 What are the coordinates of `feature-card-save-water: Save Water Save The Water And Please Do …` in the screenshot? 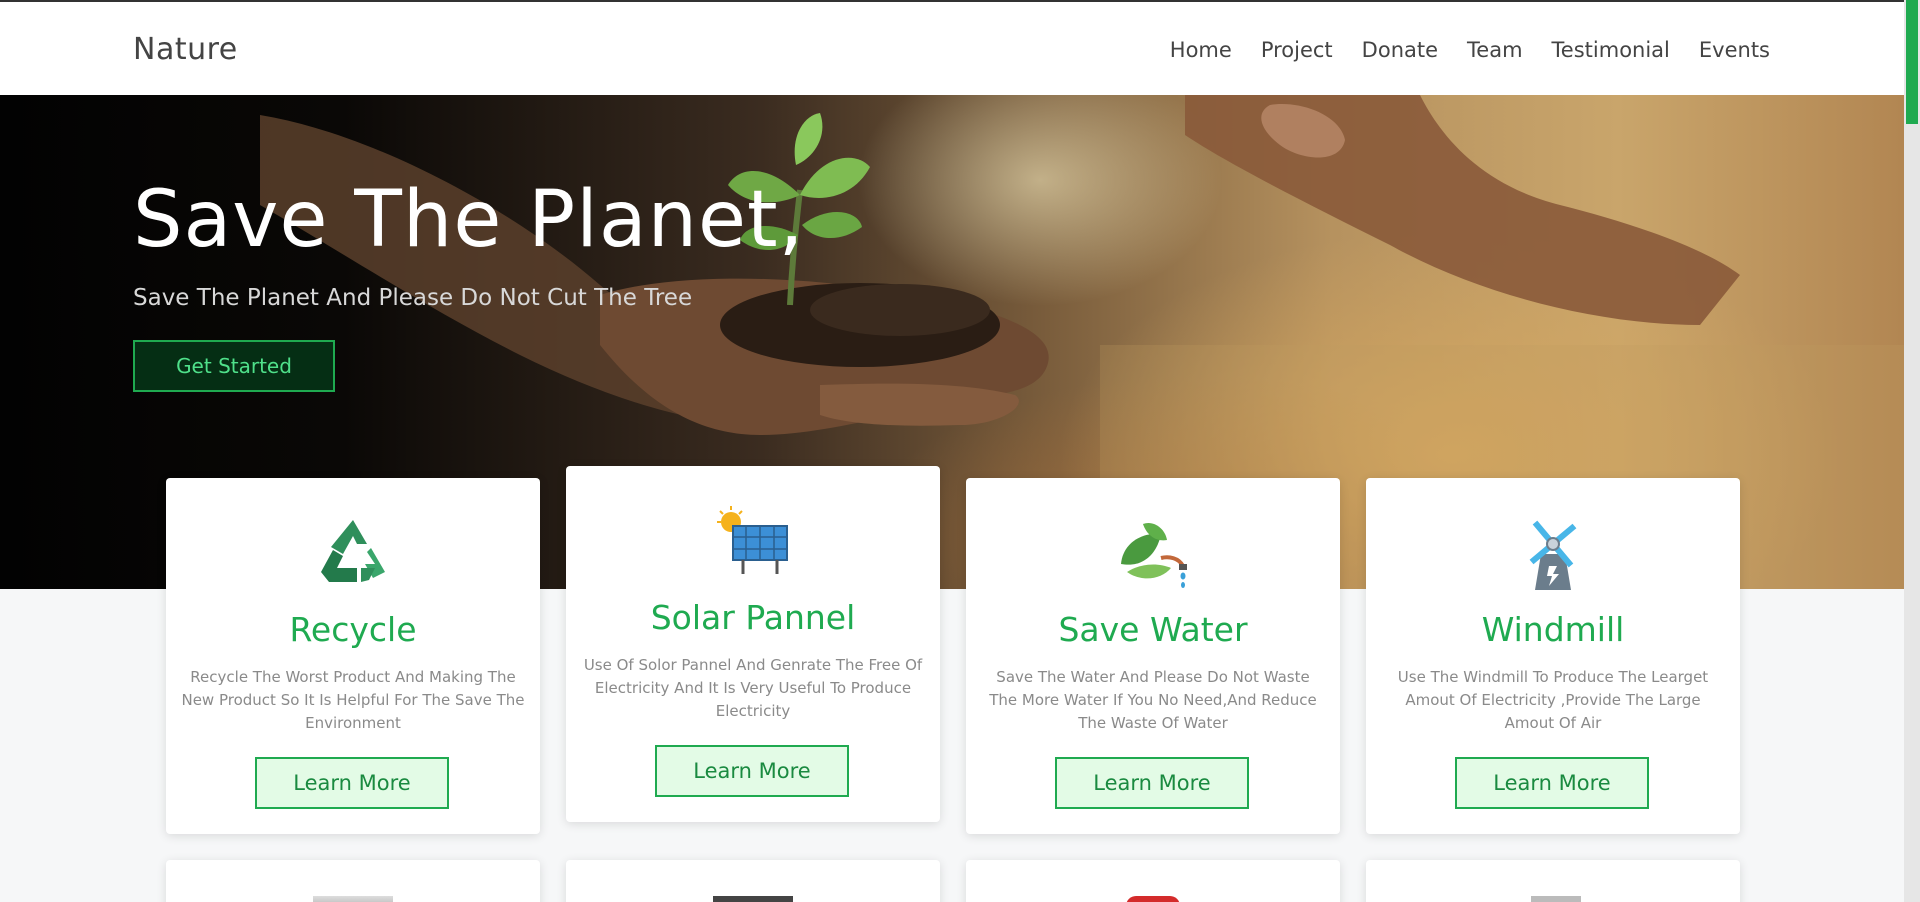 It's located at (1153, 656).